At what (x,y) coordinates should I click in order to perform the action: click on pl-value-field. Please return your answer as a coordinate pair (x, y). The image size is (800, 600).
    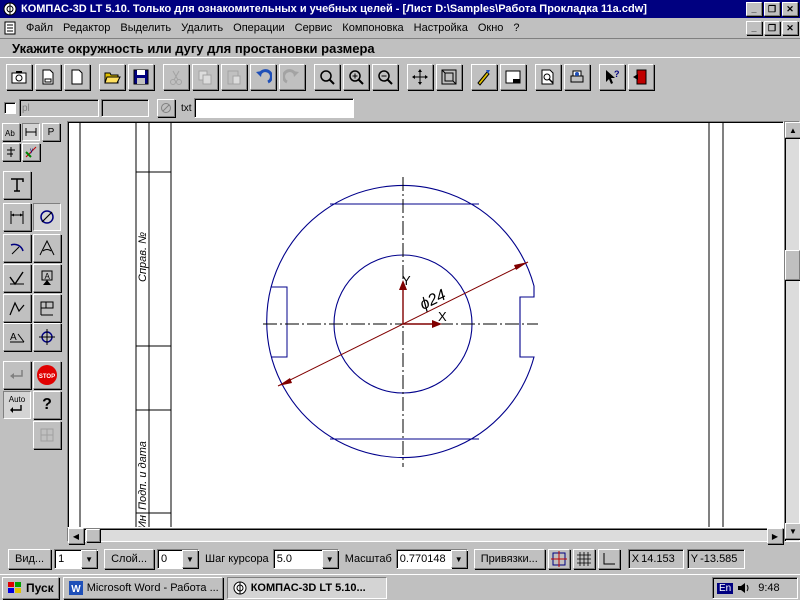
    Looking at the image, I should click on (125, 108).